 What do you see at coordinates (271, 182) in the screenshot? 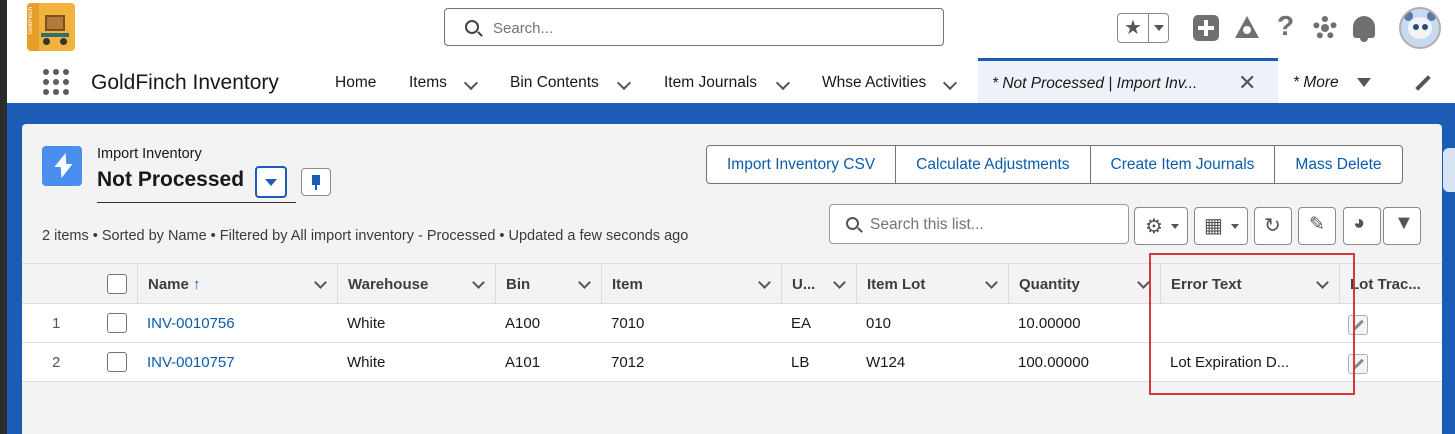
I see `list-view-selector-button` at bounding box center [271, 182].